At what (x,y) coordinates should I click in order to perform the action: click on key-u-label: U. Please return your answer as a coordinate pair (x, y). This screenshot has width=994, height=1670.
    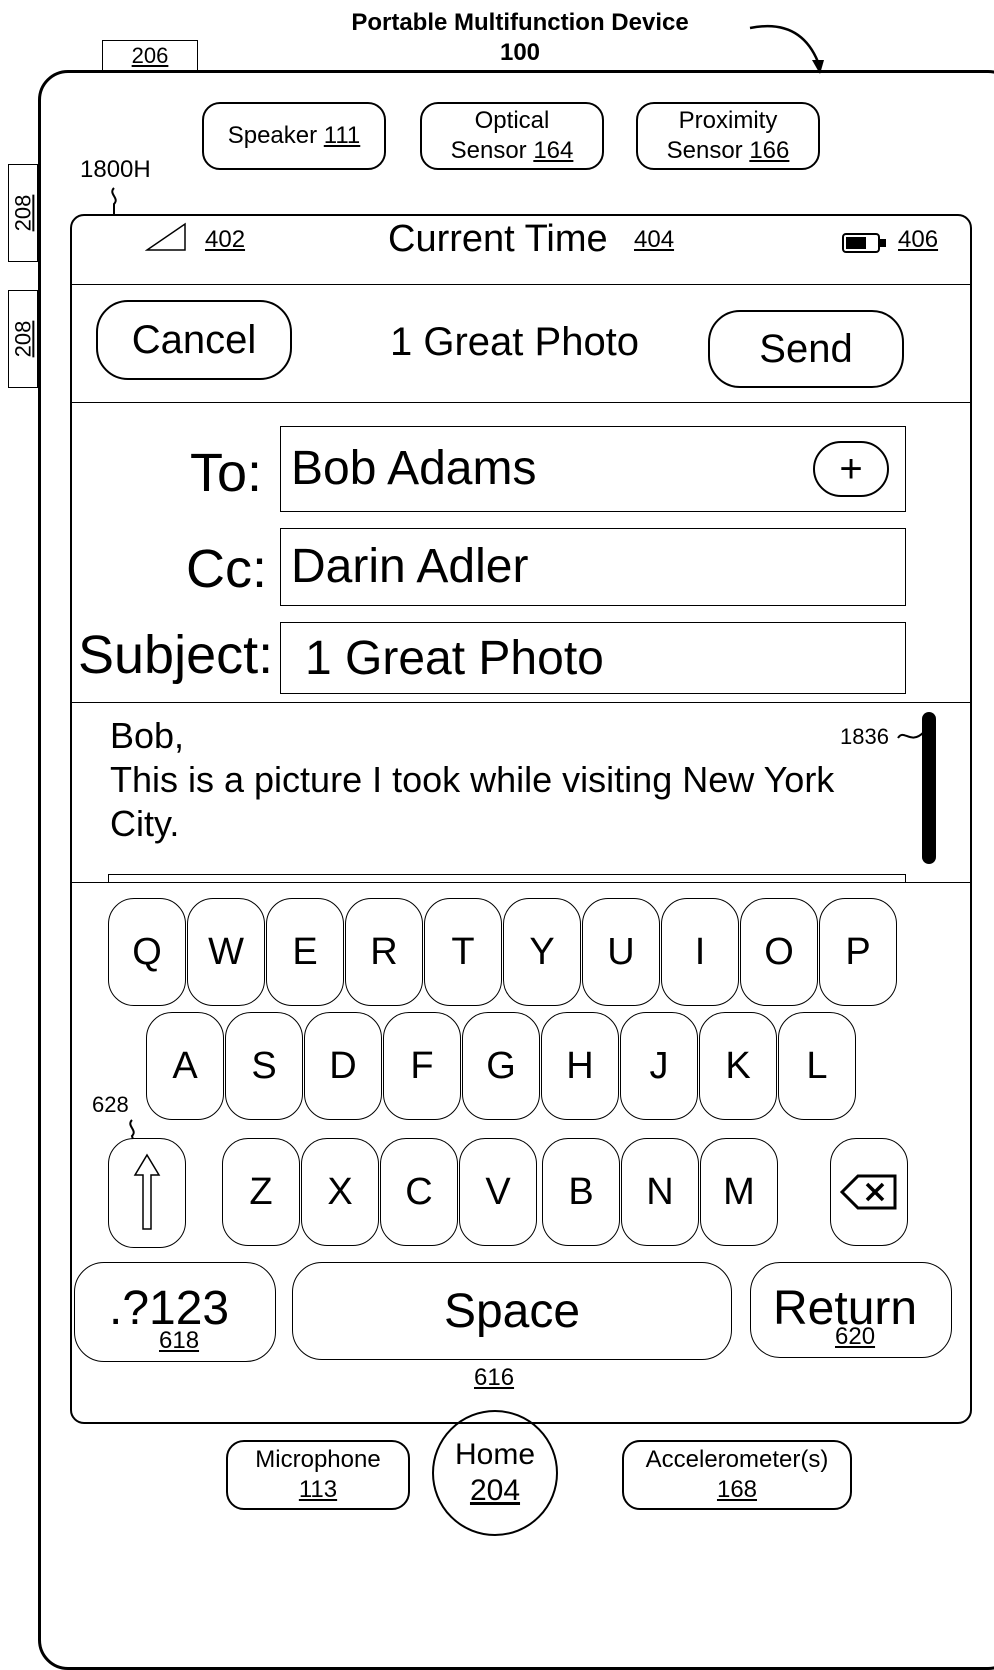
    Looking at the image, I should click on (621, 951).